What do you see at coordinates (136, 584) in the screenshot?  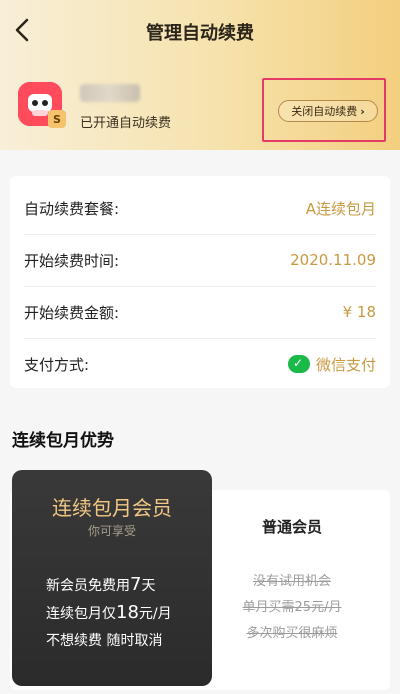 I see `trial-days: 7` at bounding box center [136, 584].